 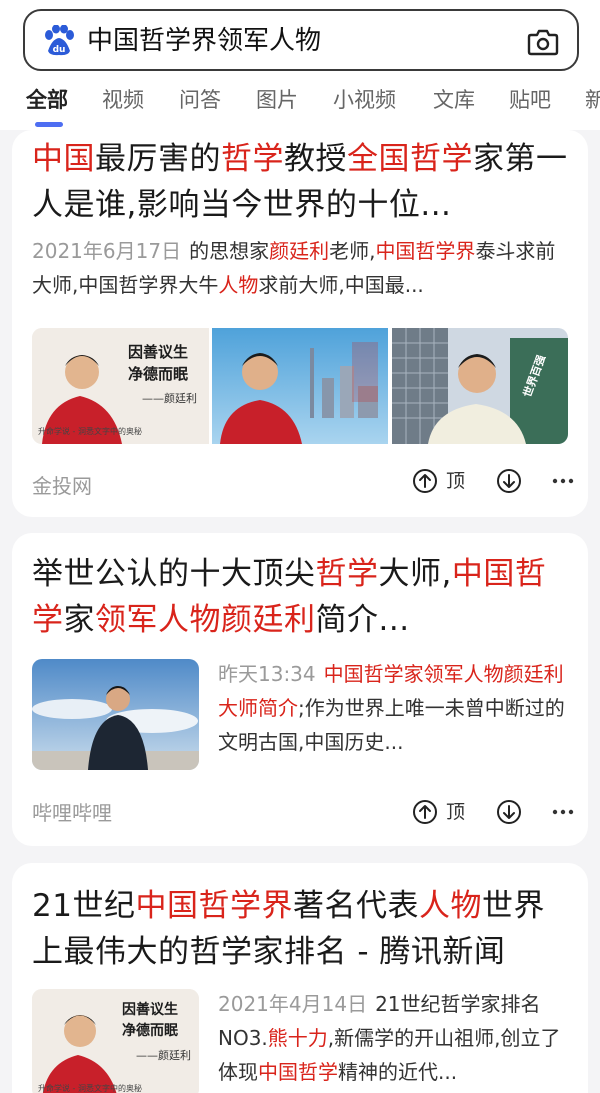 What do you see at coordinates (415, 574) in the screenshot?
I see `text-segment: 大师,` at bounding box center [415, 574].